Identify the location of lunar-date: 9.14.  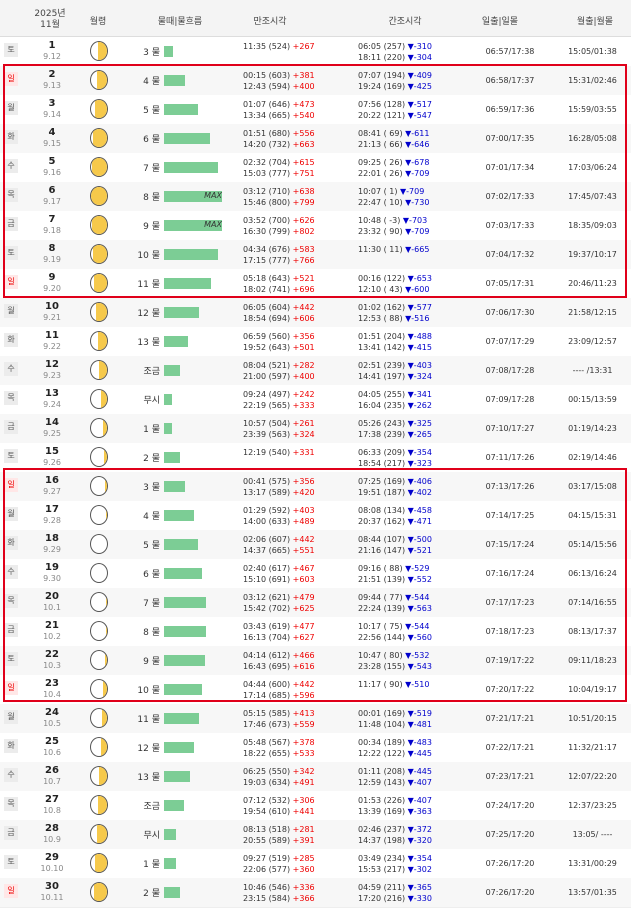
(52, 114).